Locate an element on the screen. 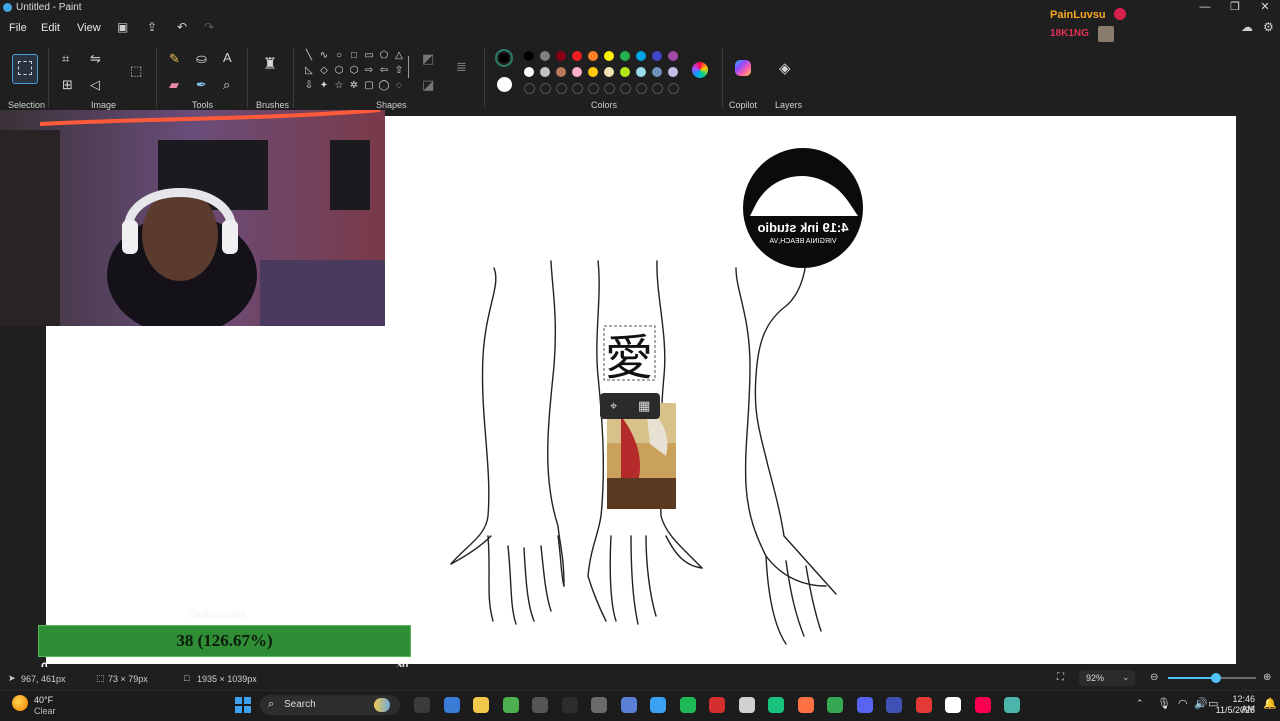 This screenshot has width=1280, height=721. share-icon: ⇪ is located at coordinates (152, 27).